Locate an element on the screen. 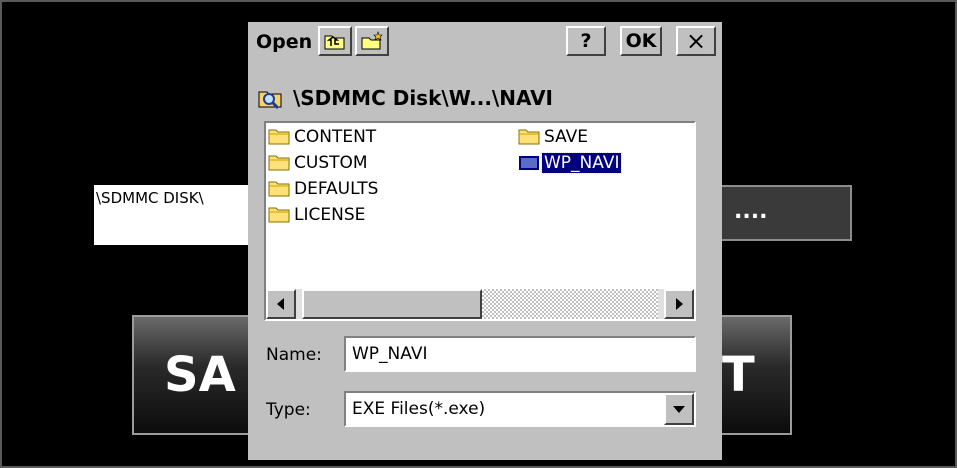 The height and width of the screenshot is (468, 957). type-select: EXE Files(*.exe) is located at coordinates (520, 409).